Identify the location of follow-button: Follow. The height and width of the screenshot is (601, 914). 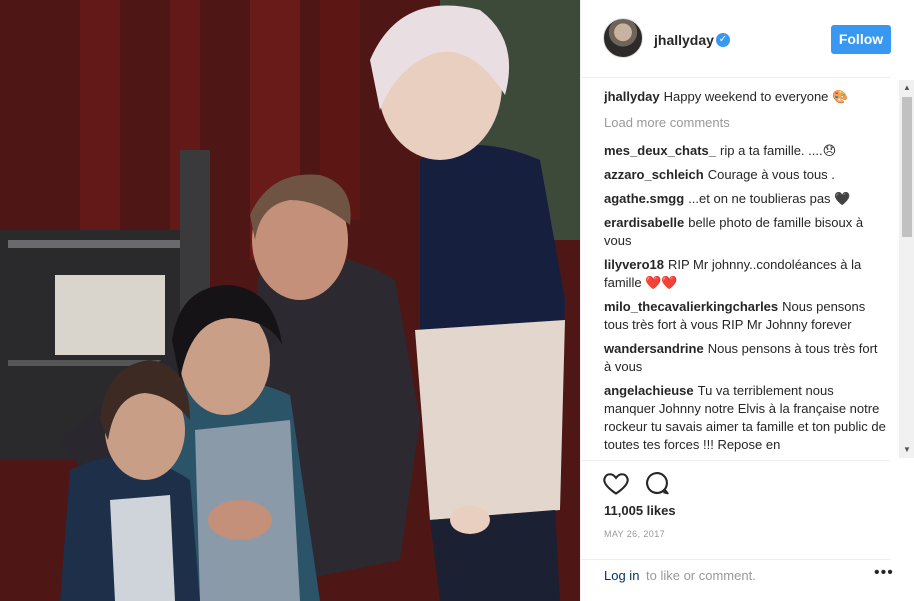
(861, 39).